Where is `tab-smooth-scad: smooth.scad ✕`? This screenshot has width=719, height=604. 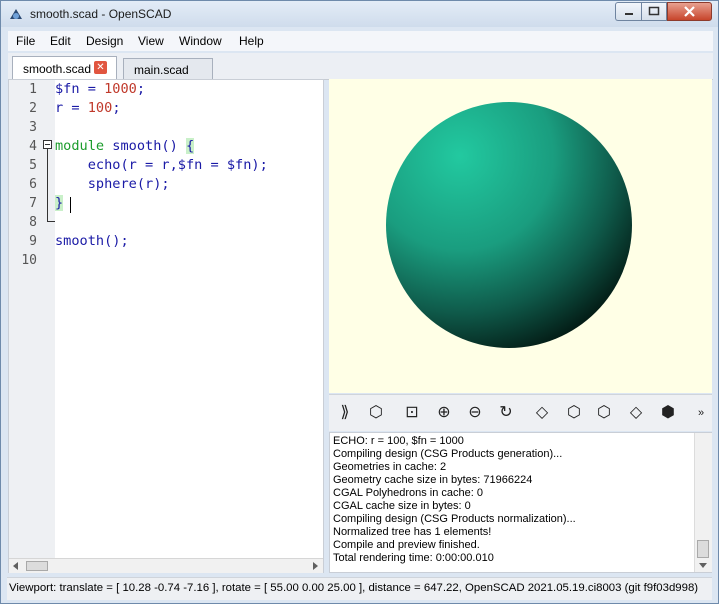
tab-smooth-scad: smooth.scad ✕ is located at coordinates (64, 67).